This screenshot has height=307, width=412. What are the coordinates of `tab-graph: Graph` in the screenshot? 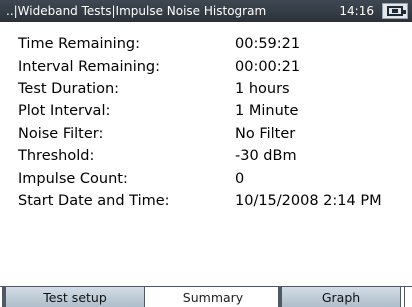 It's located at (339, 297).